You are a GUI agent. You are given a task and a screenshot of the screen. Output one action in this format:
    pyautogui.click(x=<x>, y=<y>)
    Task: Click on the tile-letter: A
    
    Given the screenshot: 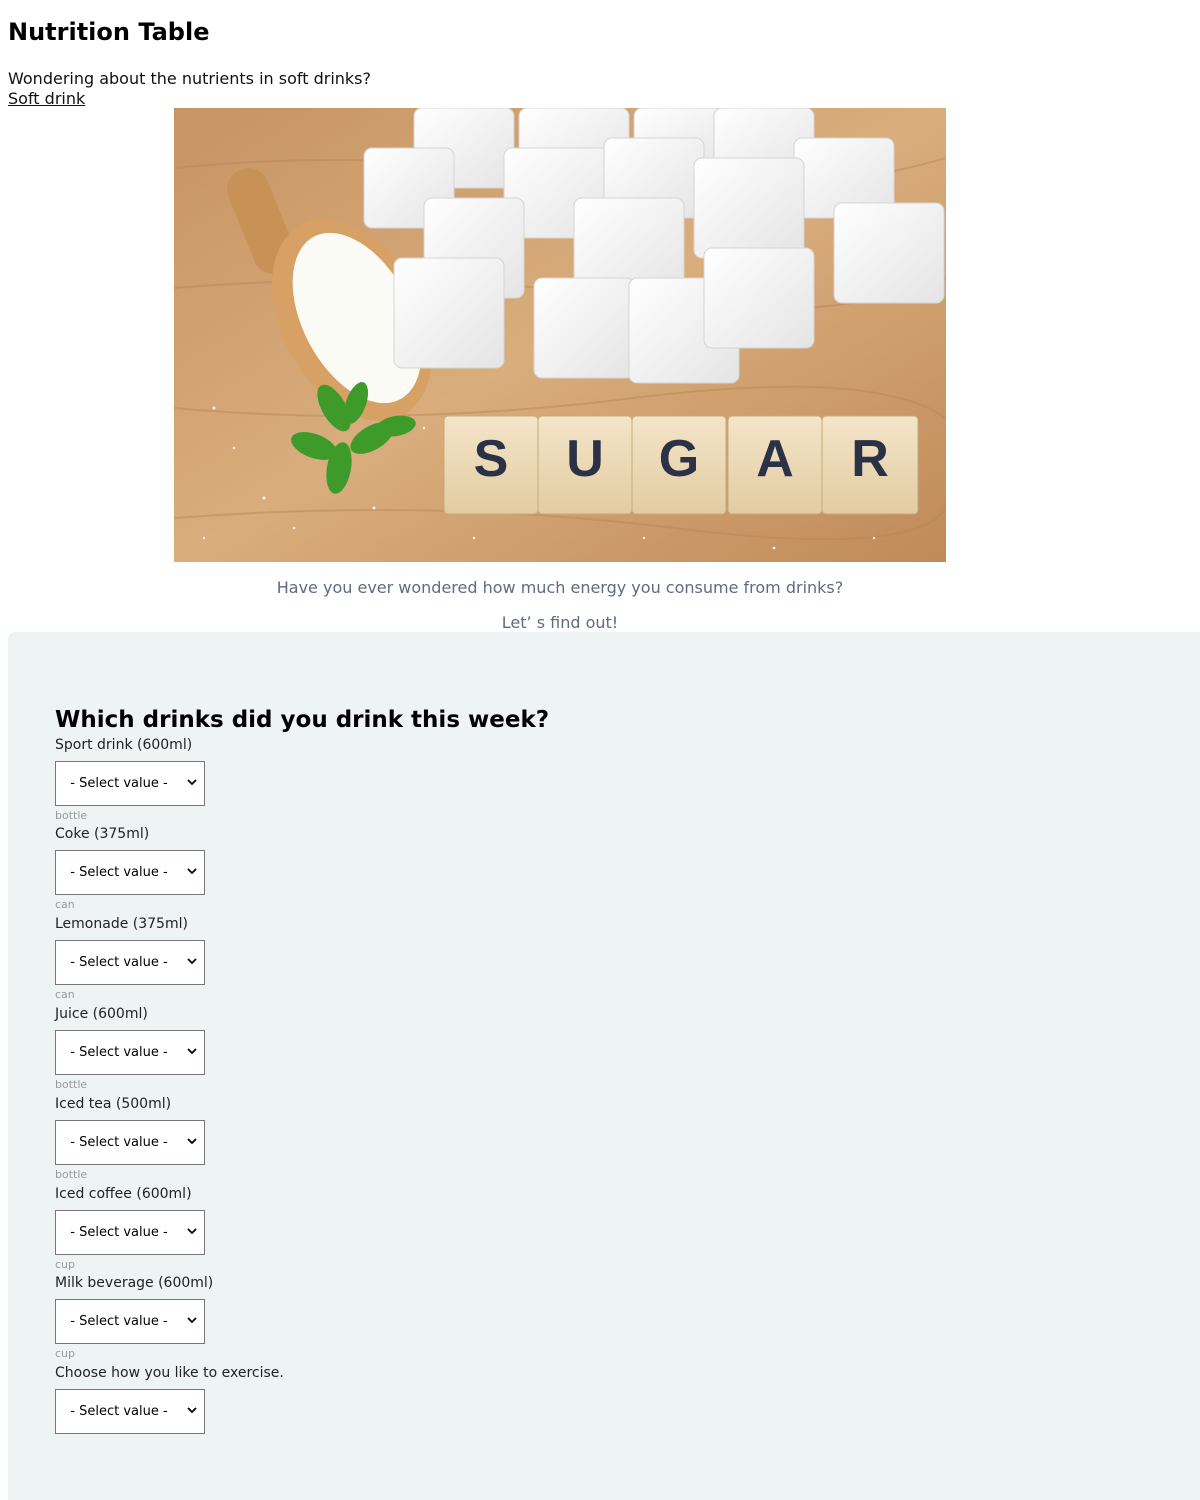 What is the action you would take?
    pyautogui.click(x=775, y=459)
    